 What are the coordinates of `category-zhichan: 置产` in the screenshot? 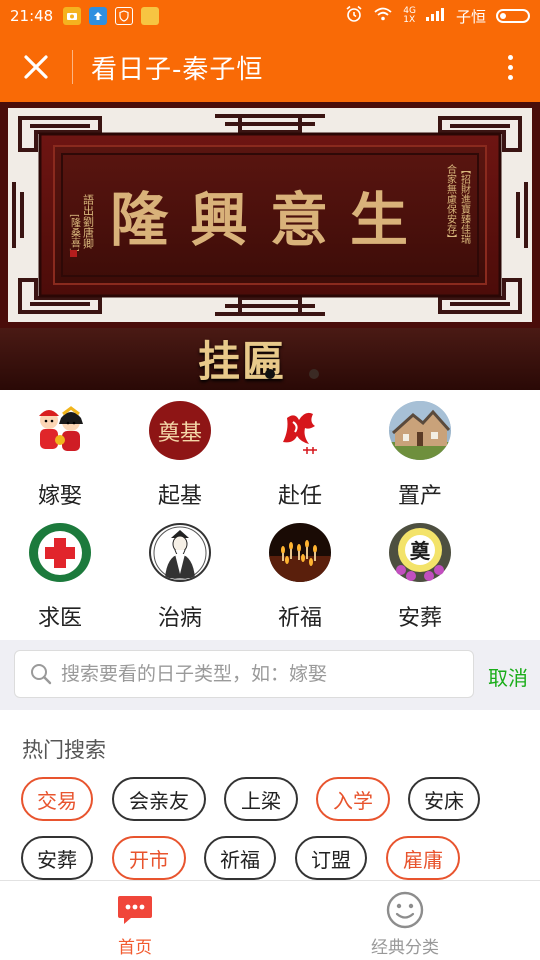 It's located at (420, 450).